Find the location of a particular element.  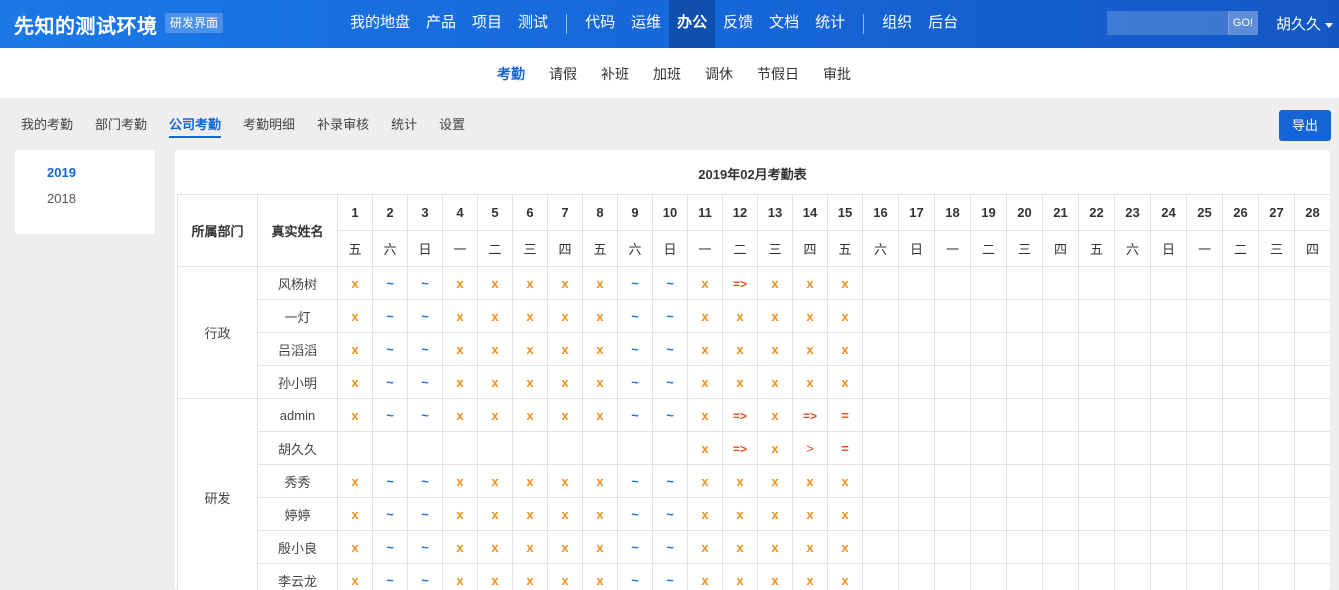

employee-name: 吕滔滔 is located at coordinates (297, 349).